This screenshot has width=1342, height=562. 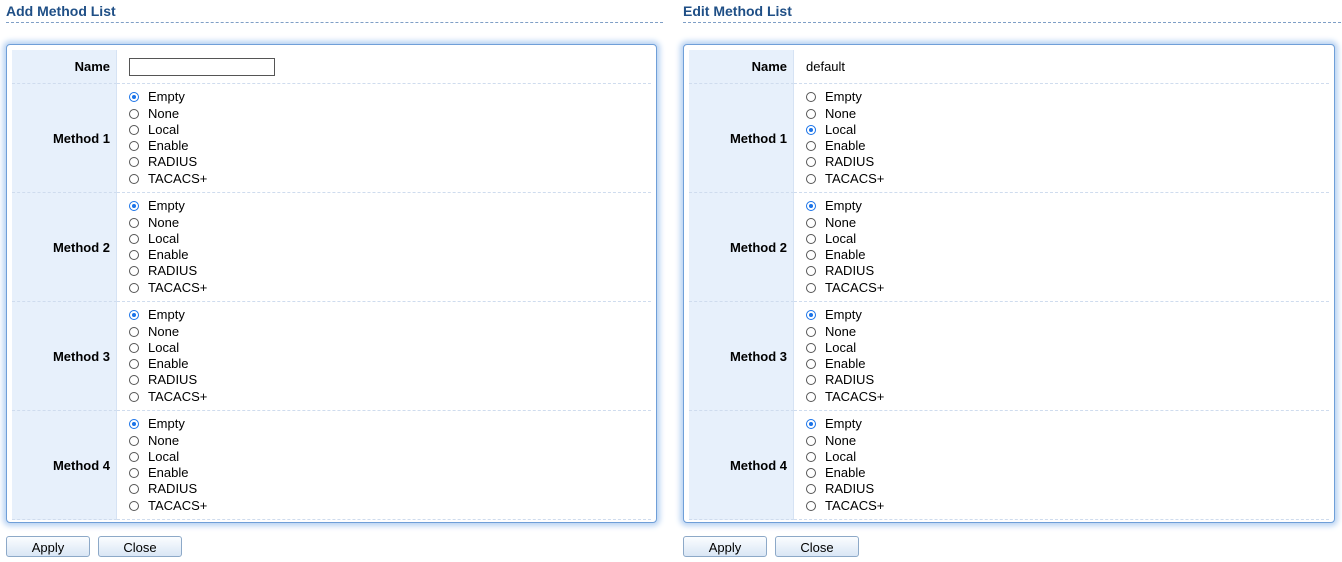 What do you see at coordinates (202, 66) in the screenshot?
I see `add-name-input` at bounding box center [202, 66].